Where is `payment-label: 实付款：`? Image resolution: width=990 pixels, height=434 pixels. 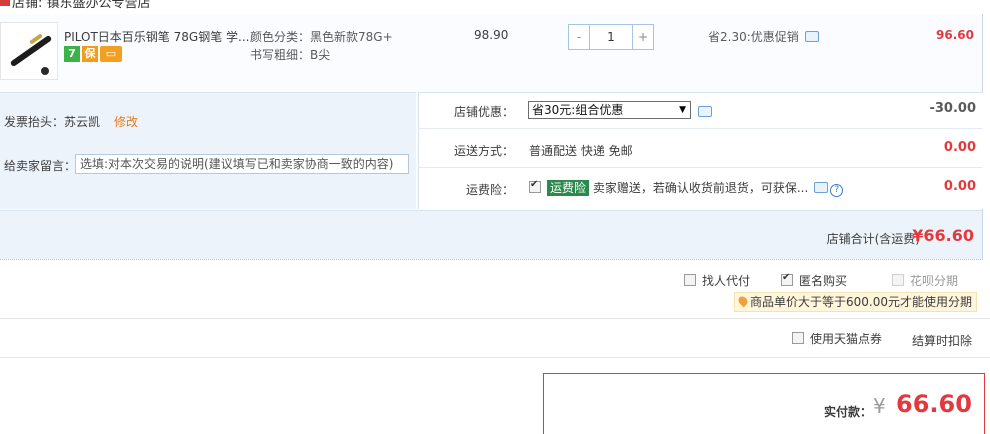
payment-label: 实付款： is located at coordinates (848, 412).